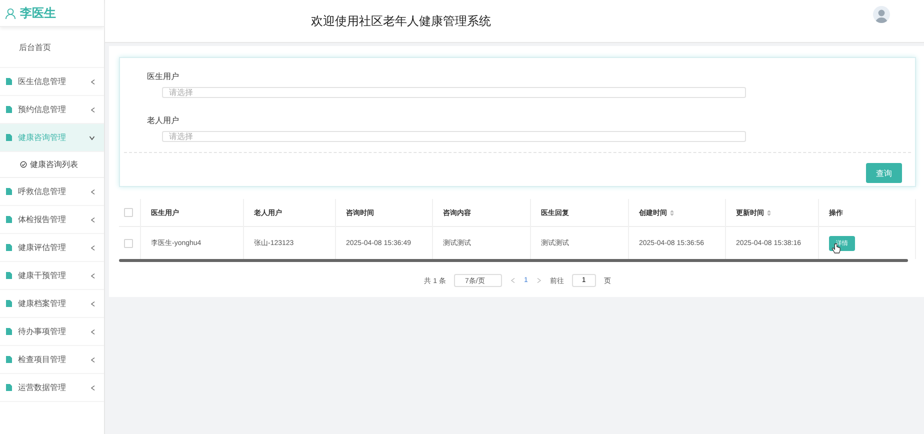  What do you see at coordinates (163, 76) in the screenshot?
I see `field-label: 医生用户` at bounding box center [163, 76].